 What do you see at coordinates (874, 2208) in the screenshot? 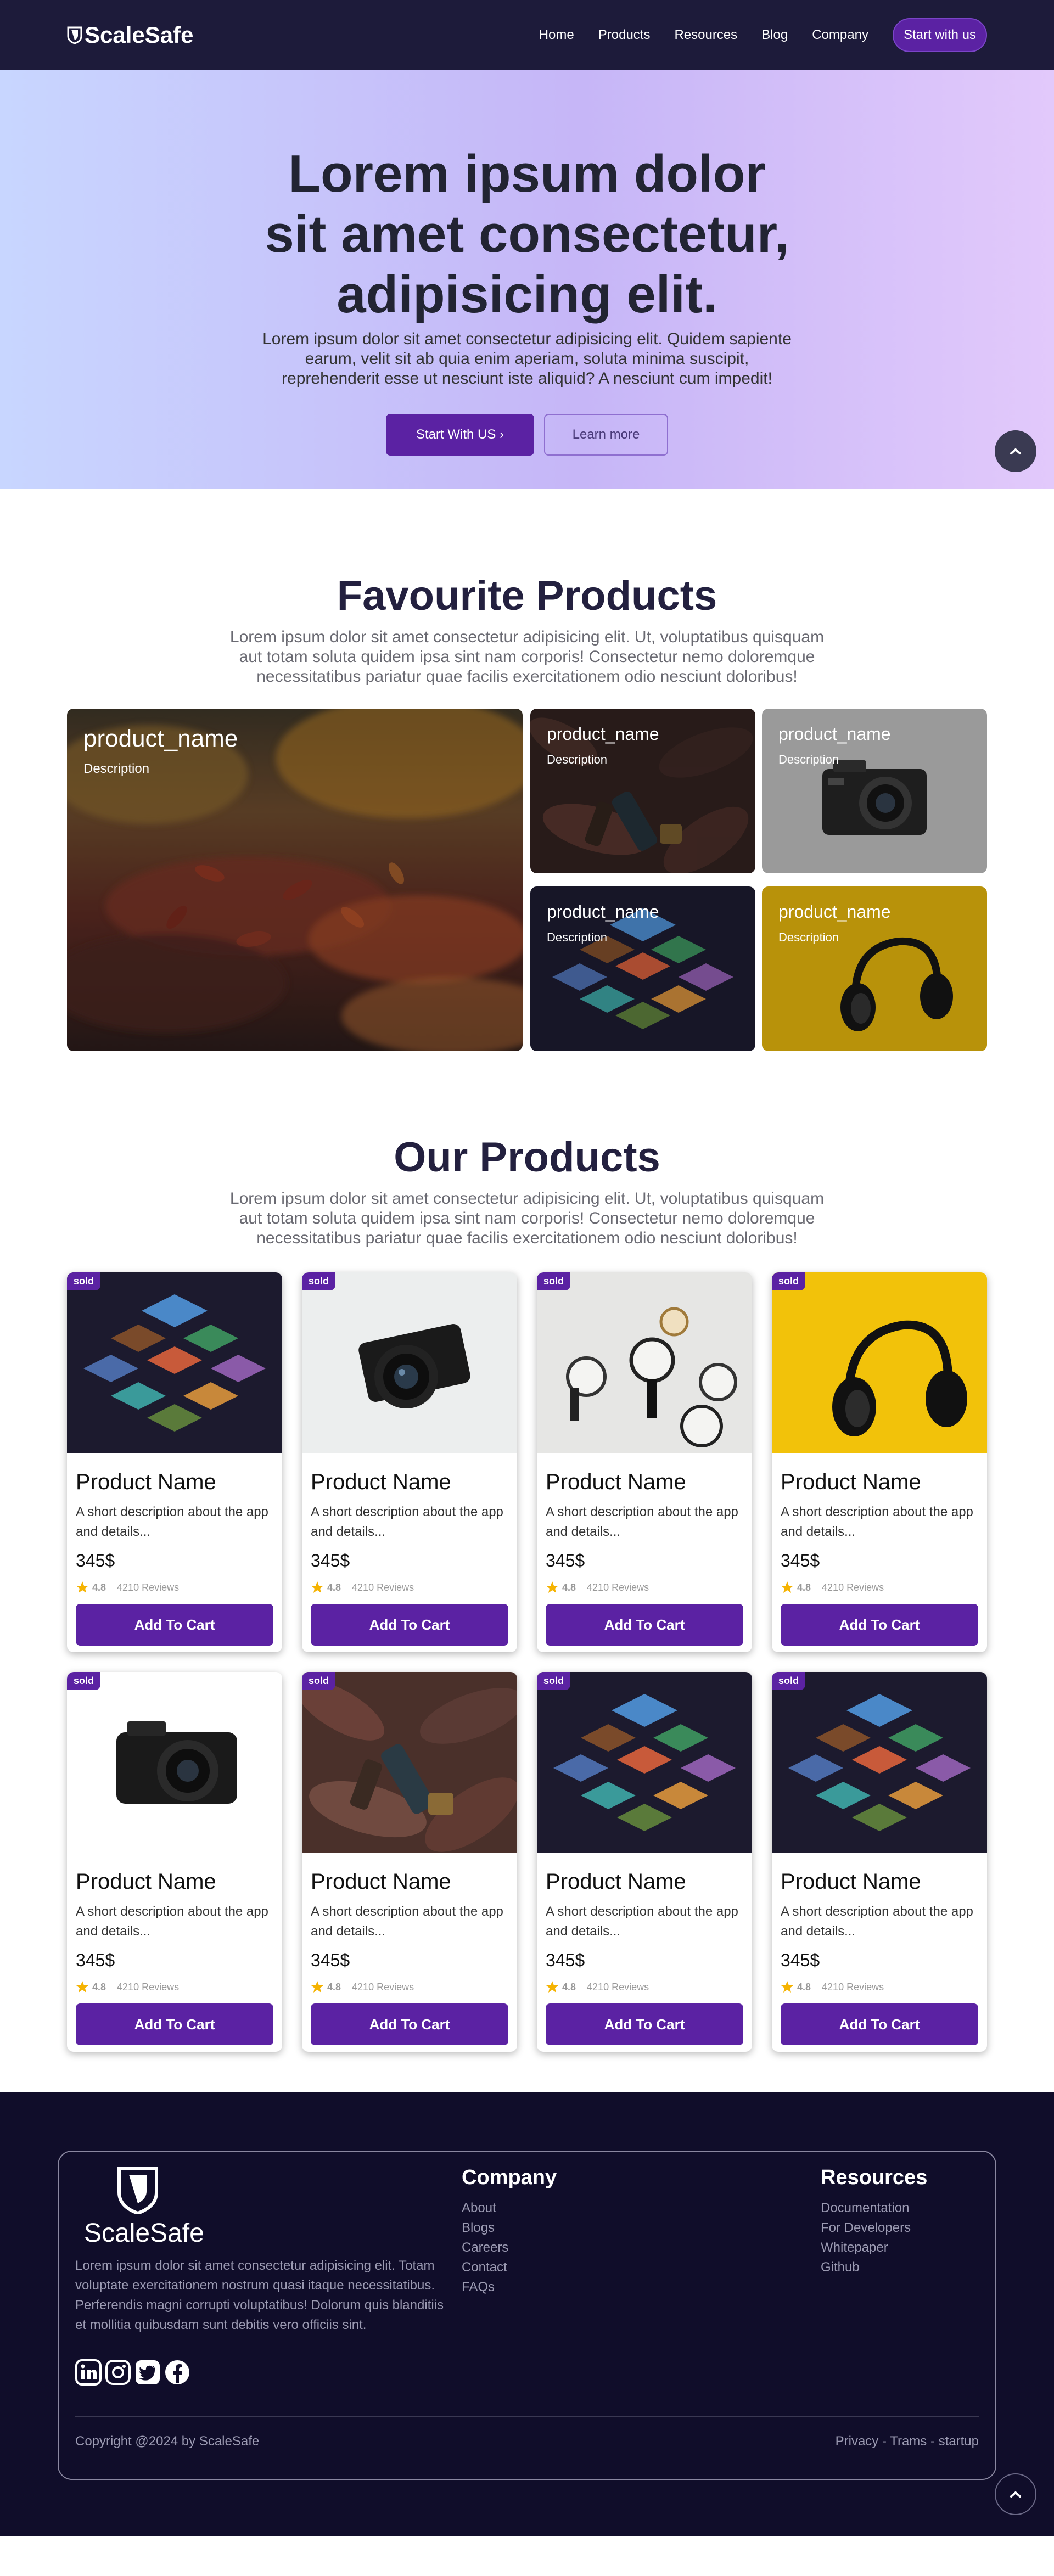
I see `footer-link-documentation: Documentation` at bounding box center [874, 2208].